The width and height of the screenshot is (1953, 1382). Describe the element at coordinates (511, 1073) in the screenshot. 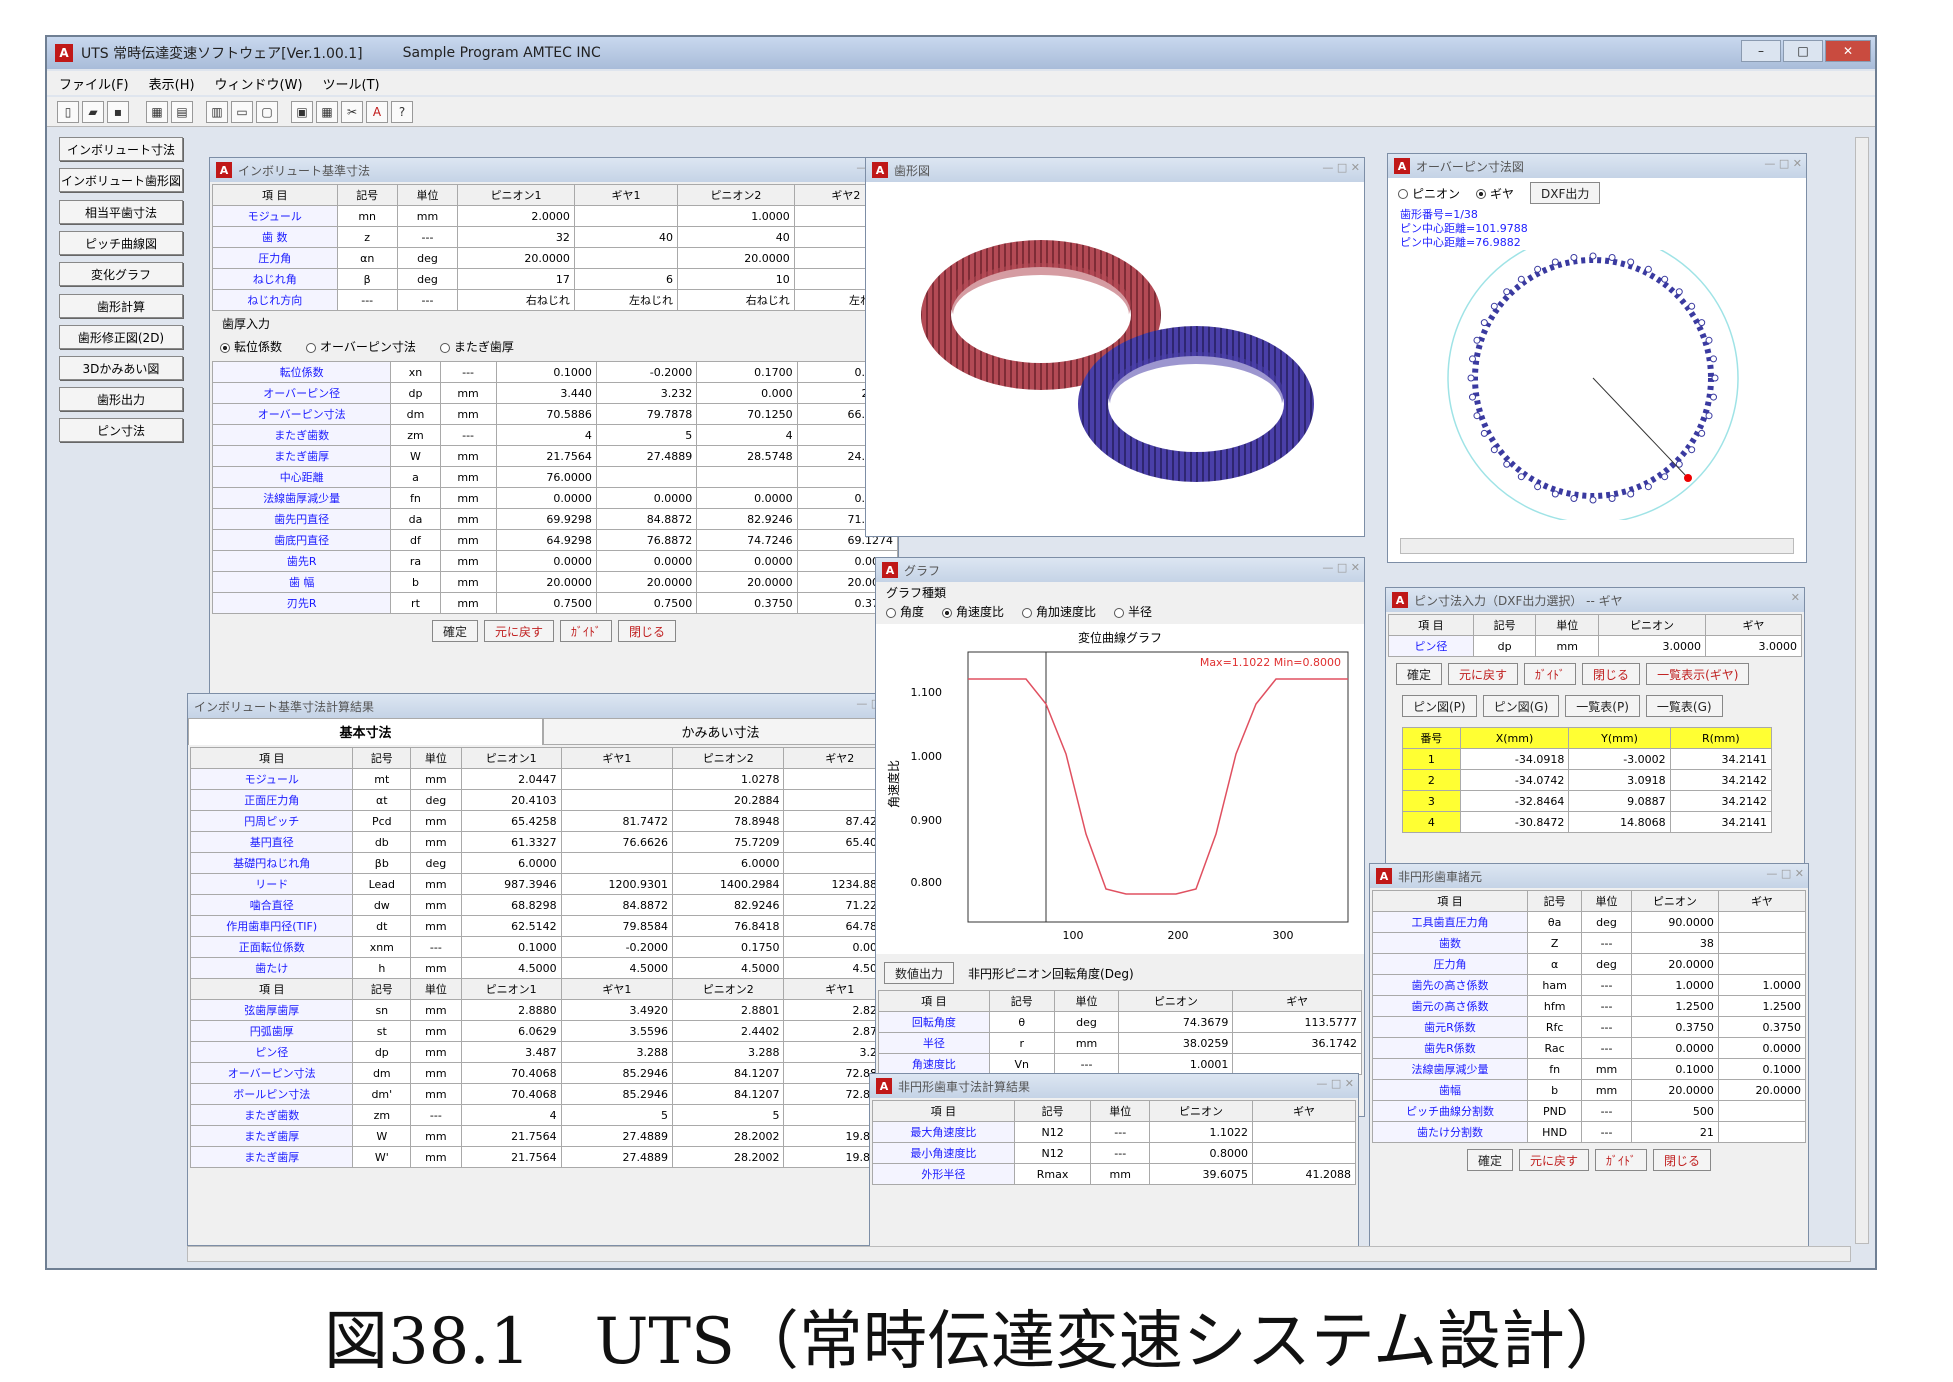

I see `value-cell: 70.4068` at that location.